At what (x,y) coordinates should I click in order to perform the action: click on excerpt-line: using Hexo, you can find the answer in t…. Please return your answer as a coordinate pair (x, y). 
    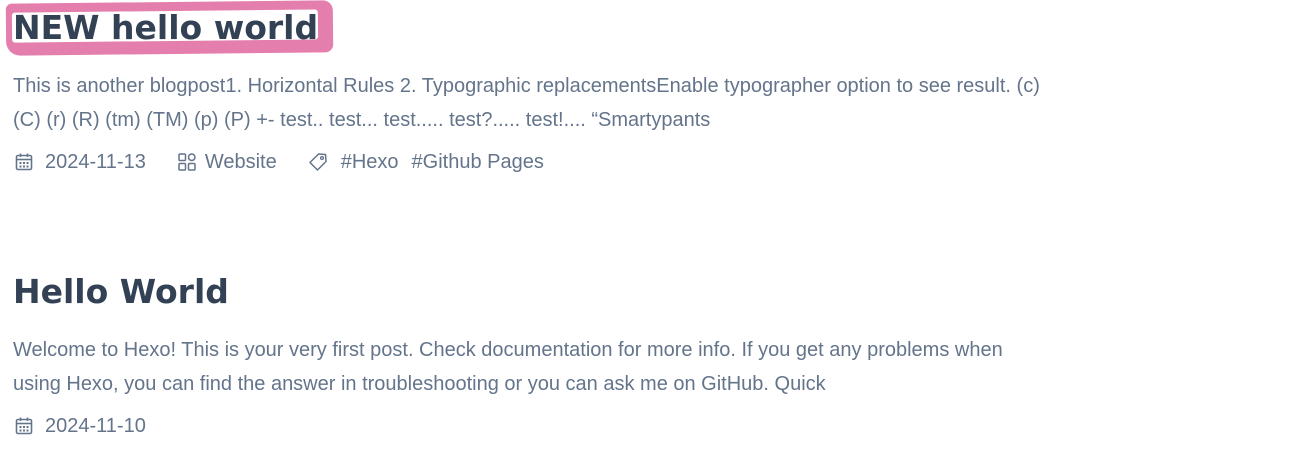
    Looking at the image, I should click on (419, 384).